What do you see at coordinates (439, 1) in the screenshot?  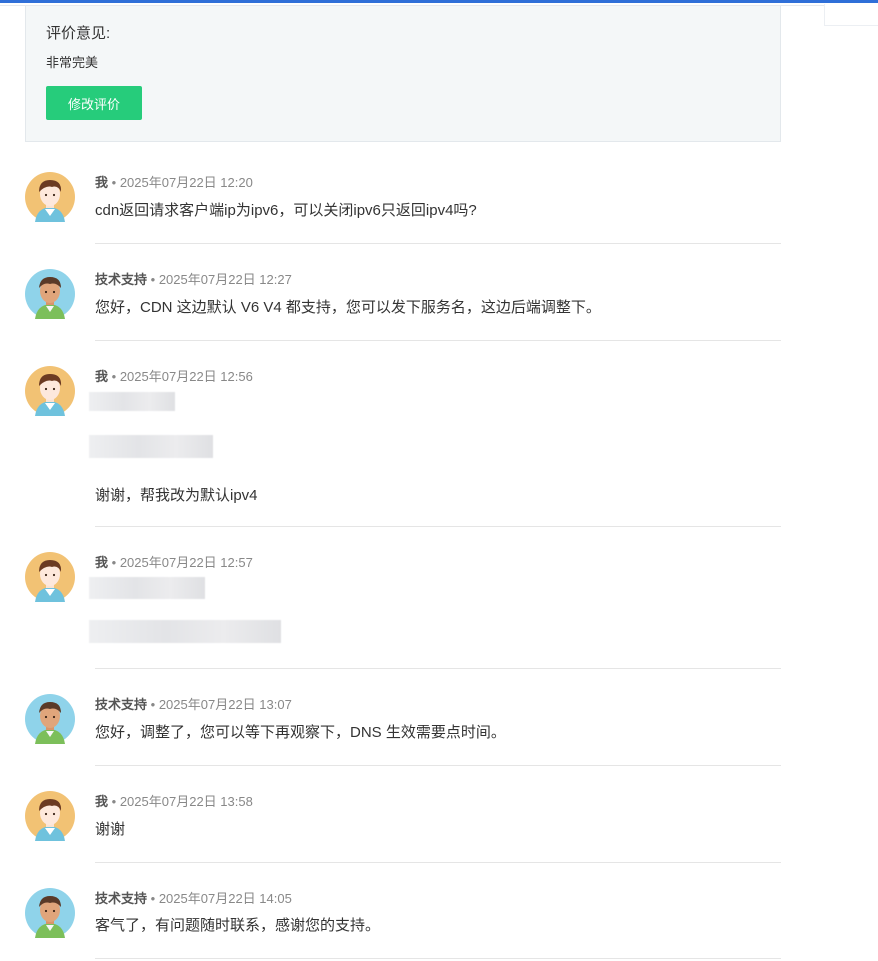 I see `top-accent-bar` at bounding box center [439, 1].